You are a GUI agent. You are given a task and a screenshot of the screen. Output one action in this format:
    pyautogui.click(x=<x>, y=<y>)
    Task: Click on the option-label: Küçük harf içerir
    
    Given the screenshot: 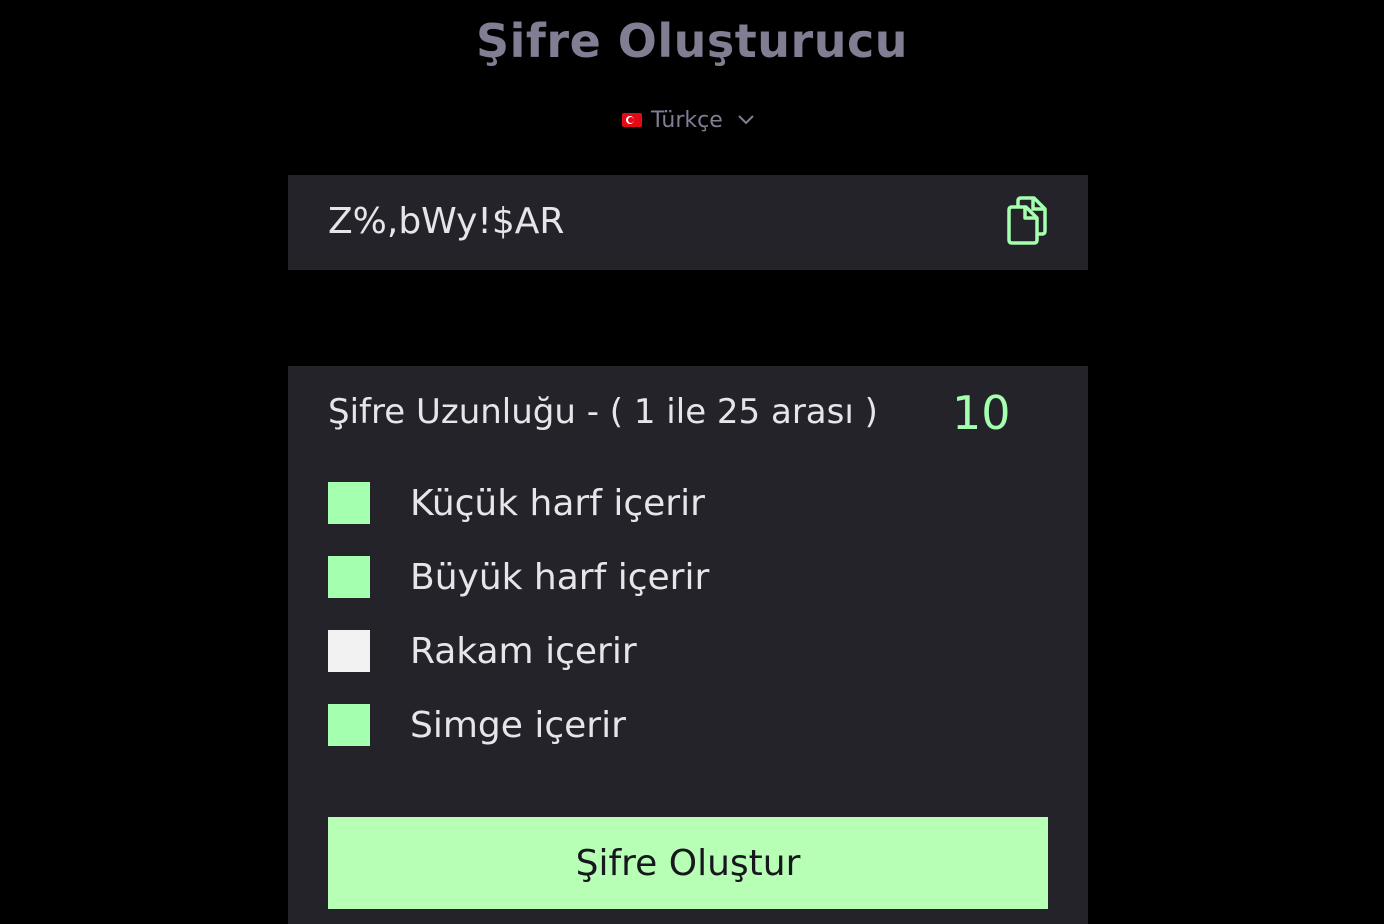 What is the action you would take?
    pyautogui.click(x=557, y=503)
    